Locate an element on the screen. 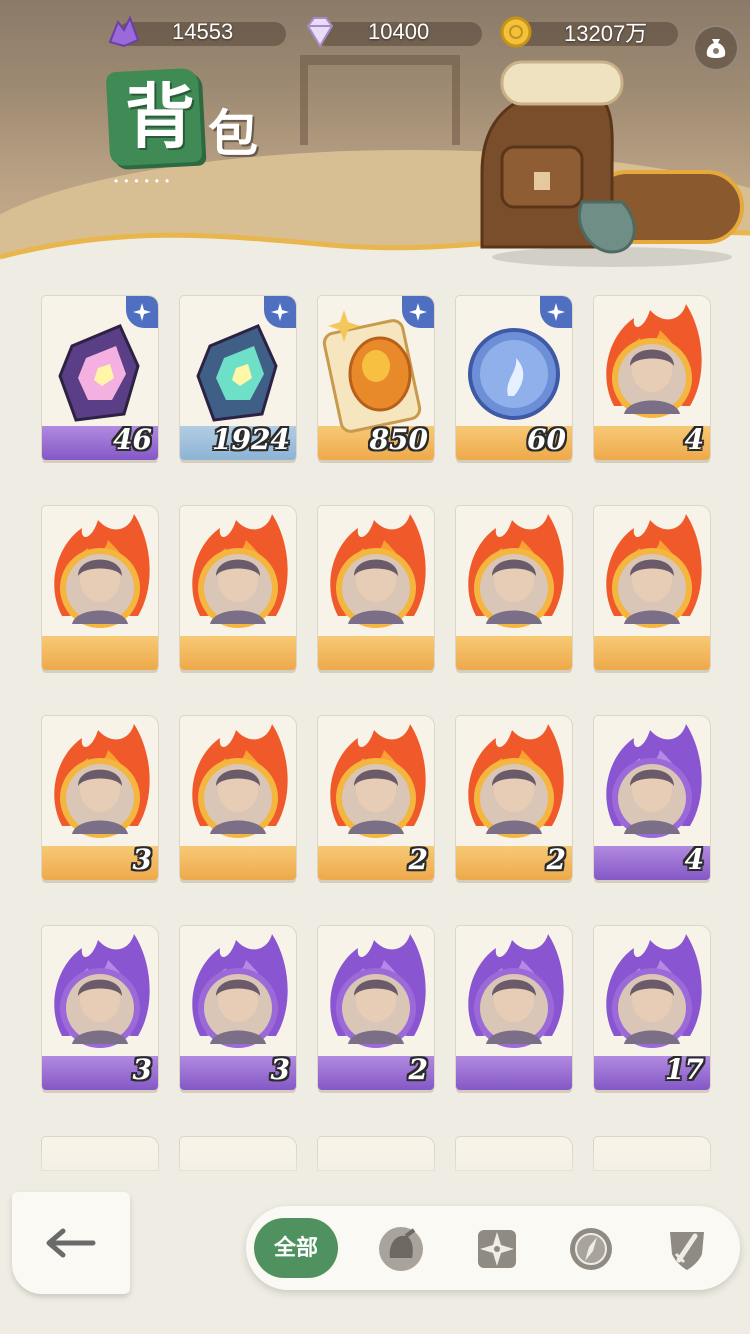 The image size is (750, 1334). filter-all-button: 全部 is located at coordinates (296, 1248).